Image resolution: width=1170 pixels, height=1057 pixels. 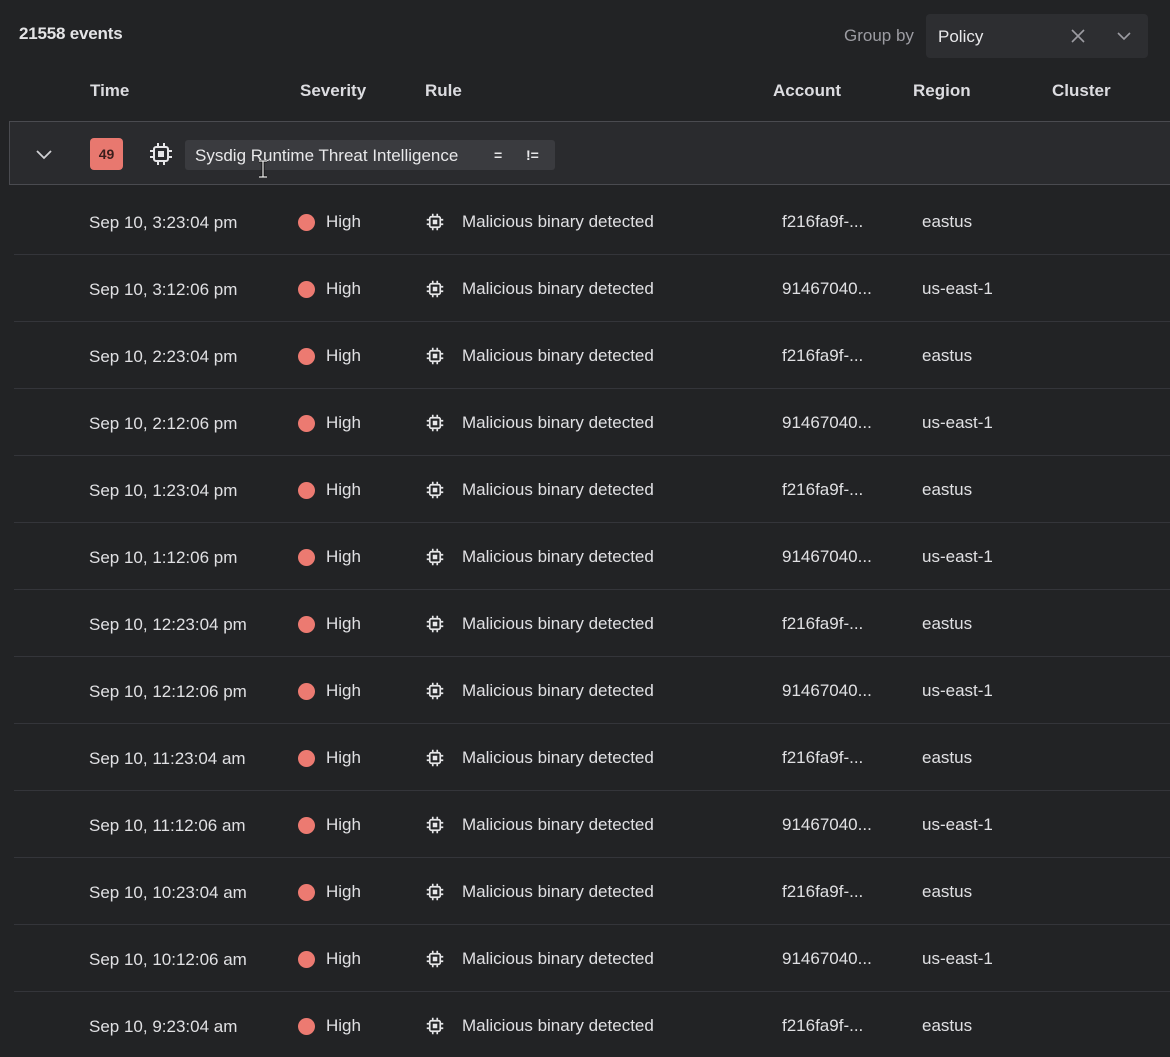 What do you see at coordinates (443, 91) in the screenshot?
I see `column-header-rule: Rule` at bounding box center [443, 91].